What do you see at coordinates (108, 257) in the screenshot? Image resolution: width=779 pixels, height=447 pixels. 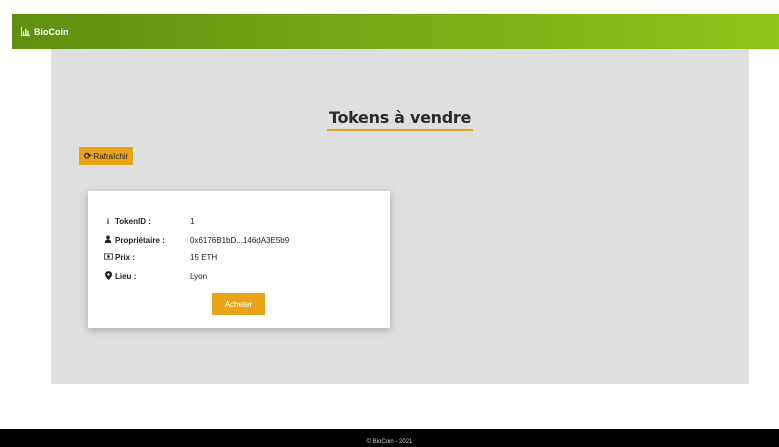 I see `money-bill-icon` at bounding box center [108, 257].